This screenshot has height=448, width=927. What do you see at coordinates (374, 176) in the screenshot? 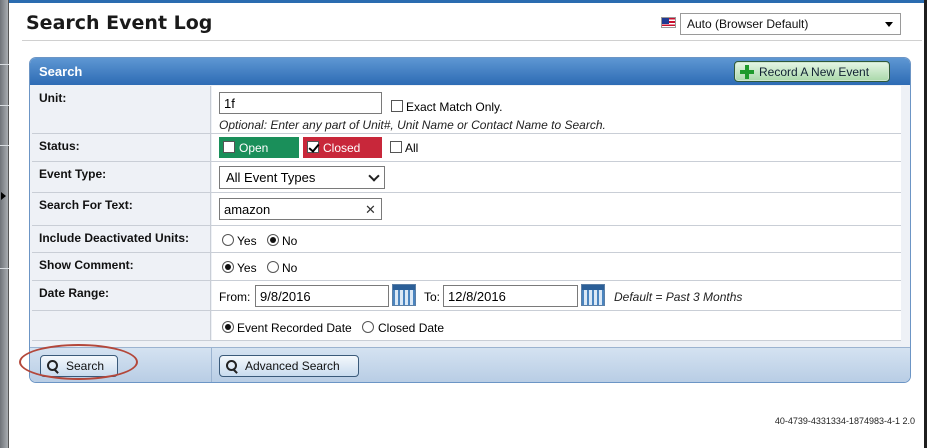
I see `chevron-down-icon` at bounding box center [374, 176].